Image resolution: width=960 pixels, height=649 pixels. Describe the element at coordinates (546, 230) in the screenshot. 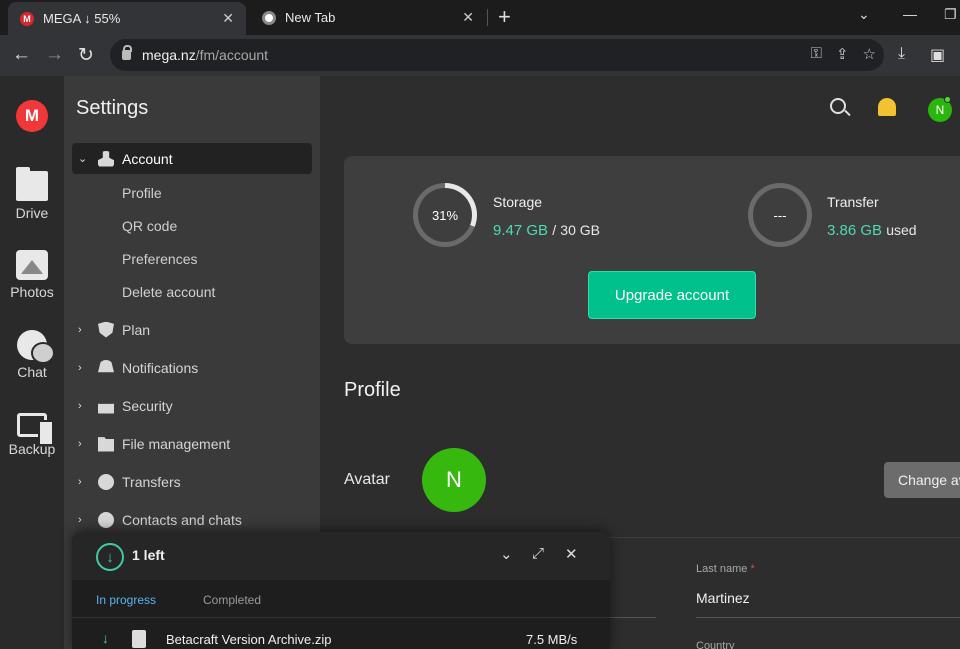

I see `storage-value: 9.47 GB / 30 GB` at that location.